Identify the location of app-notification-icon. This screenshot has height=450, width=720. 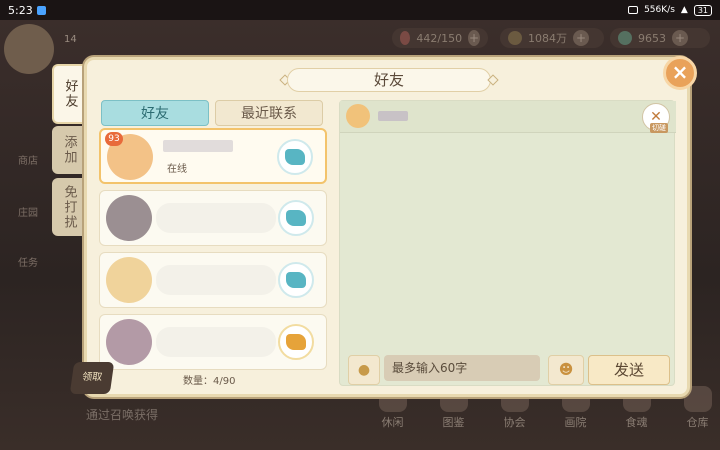
(41, 10).